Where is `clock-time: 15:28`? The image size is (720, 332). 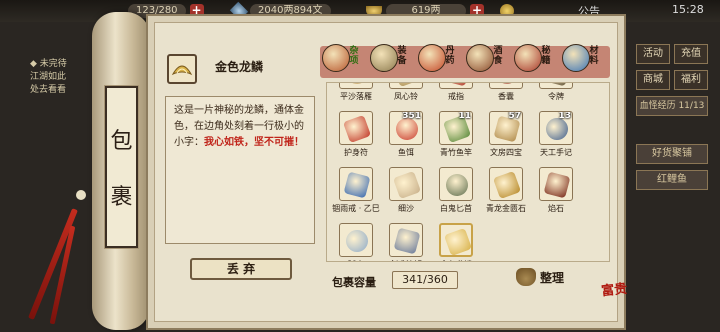 clock-time: 15:28 is located at coordinates (688, 9).